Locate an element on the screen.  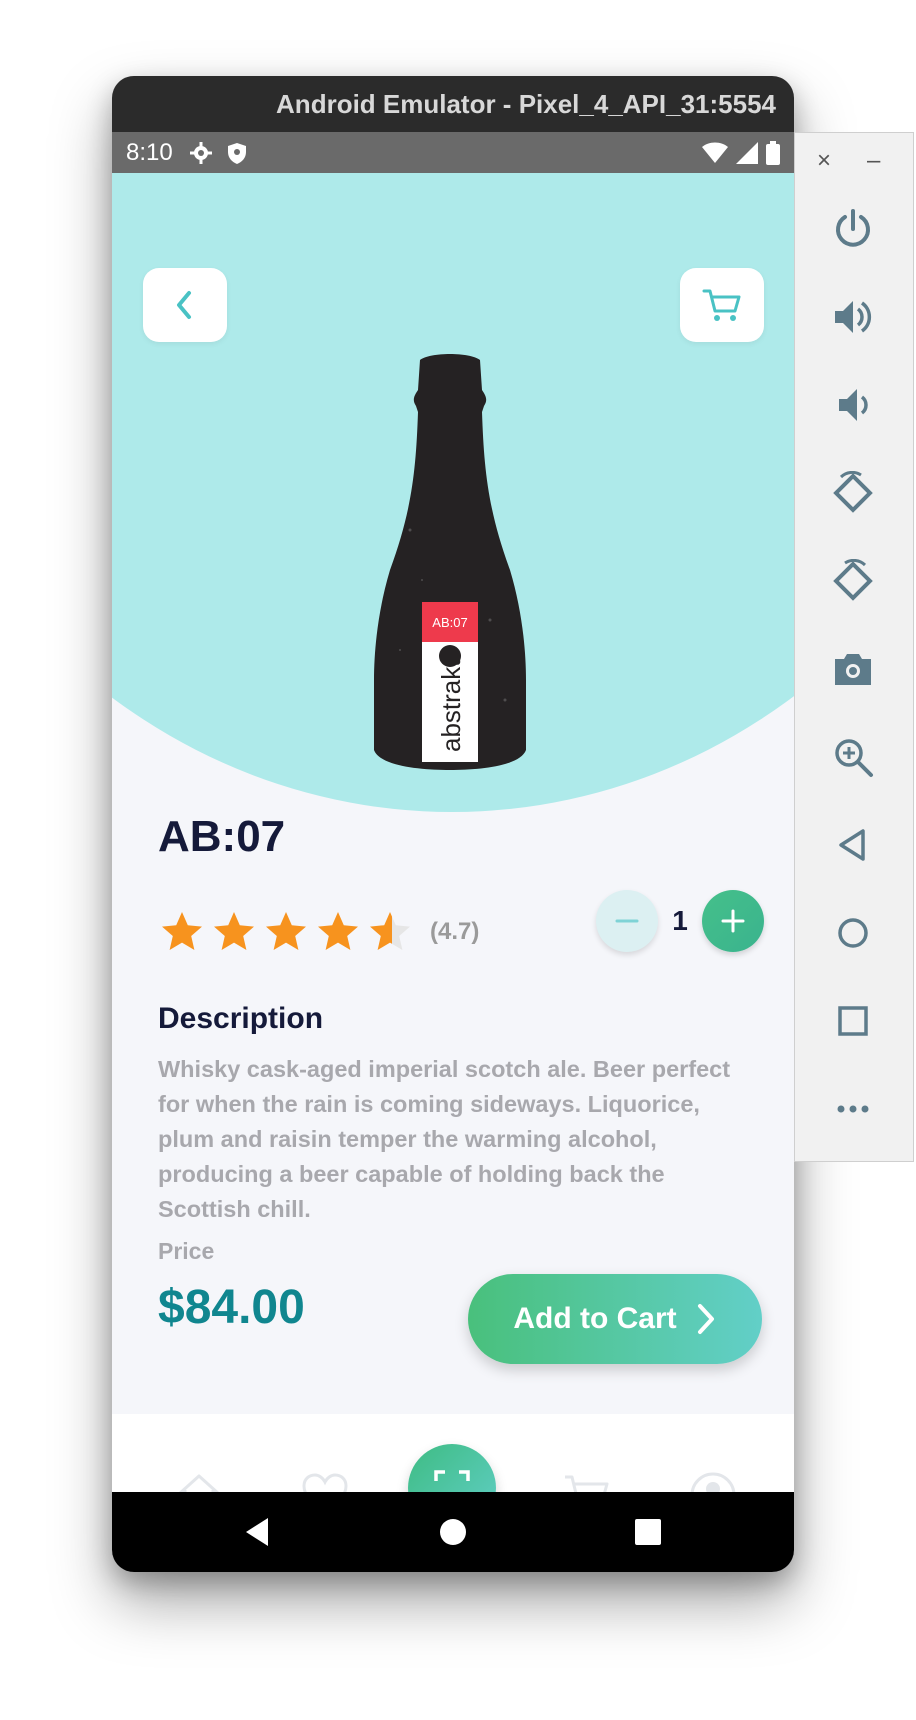
product-title: AB:07 is located at coordinates (222, 836).